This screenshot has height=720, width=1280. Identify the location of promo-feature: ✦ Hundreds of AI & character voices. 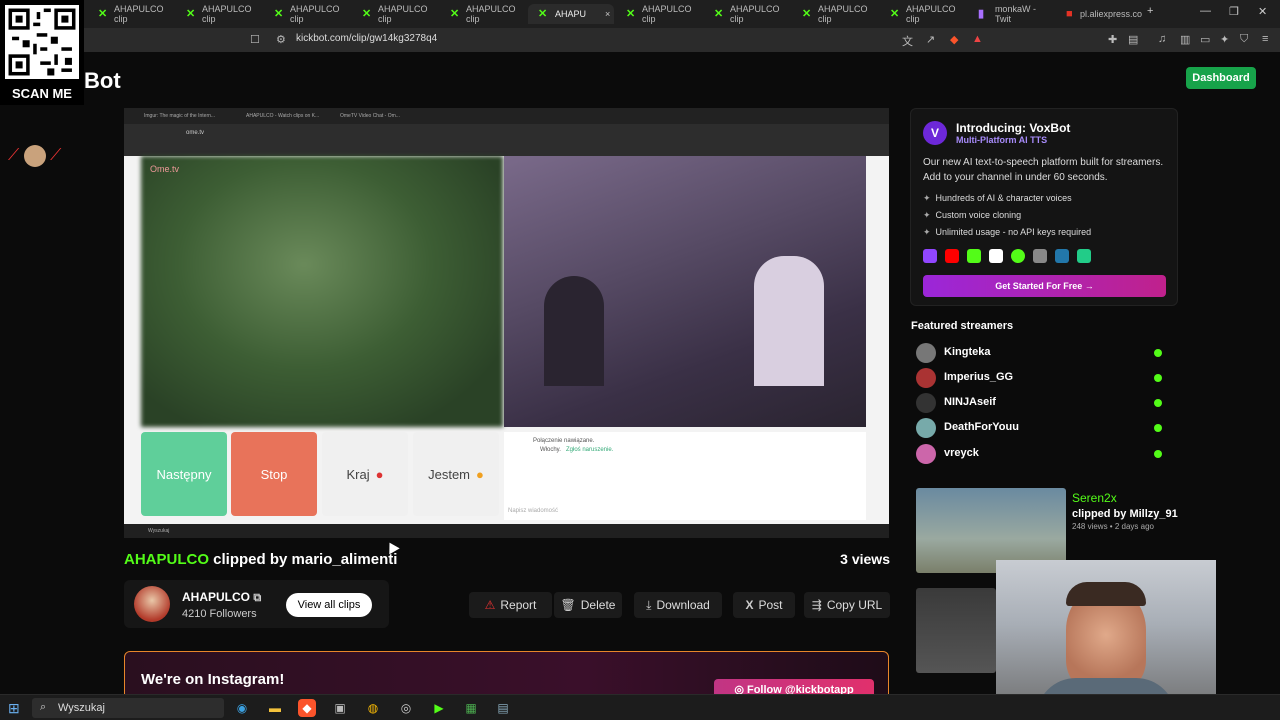
(997, 198).